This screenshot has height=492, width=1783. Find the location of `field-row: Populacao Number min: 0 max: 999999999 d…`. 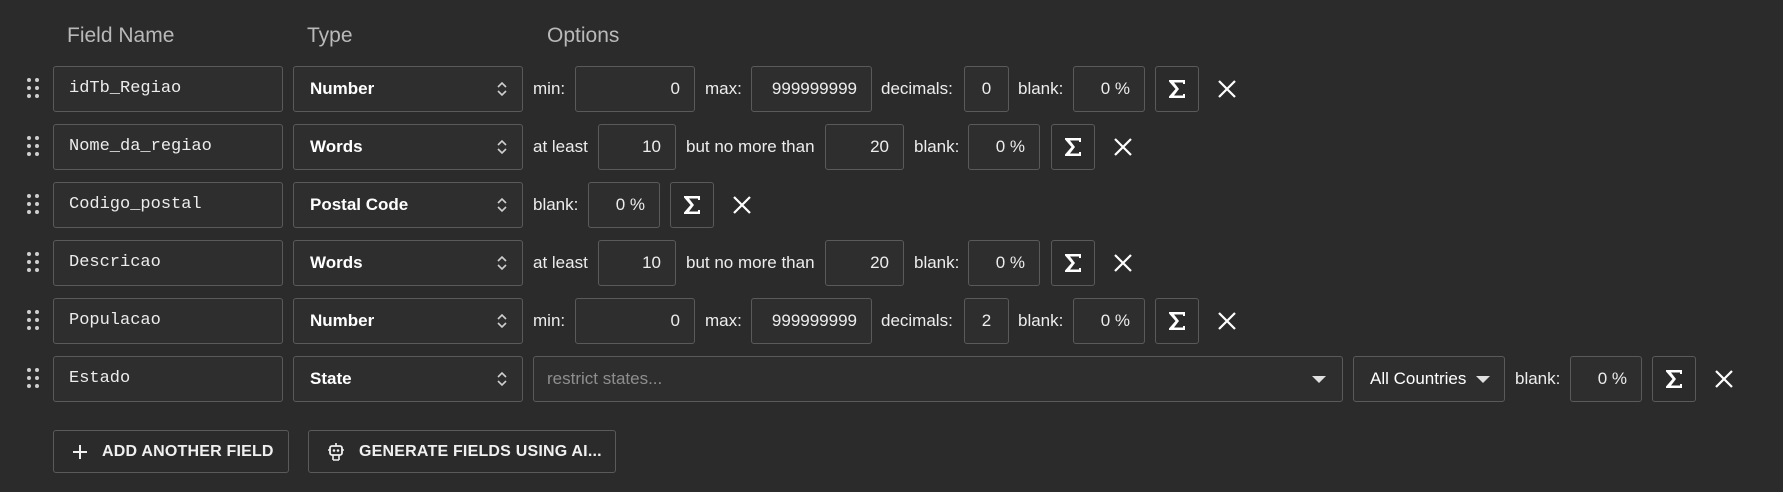

field-row: Populacao Number min: 0 max: 999999999 d… is located at coordinates (891, 320).